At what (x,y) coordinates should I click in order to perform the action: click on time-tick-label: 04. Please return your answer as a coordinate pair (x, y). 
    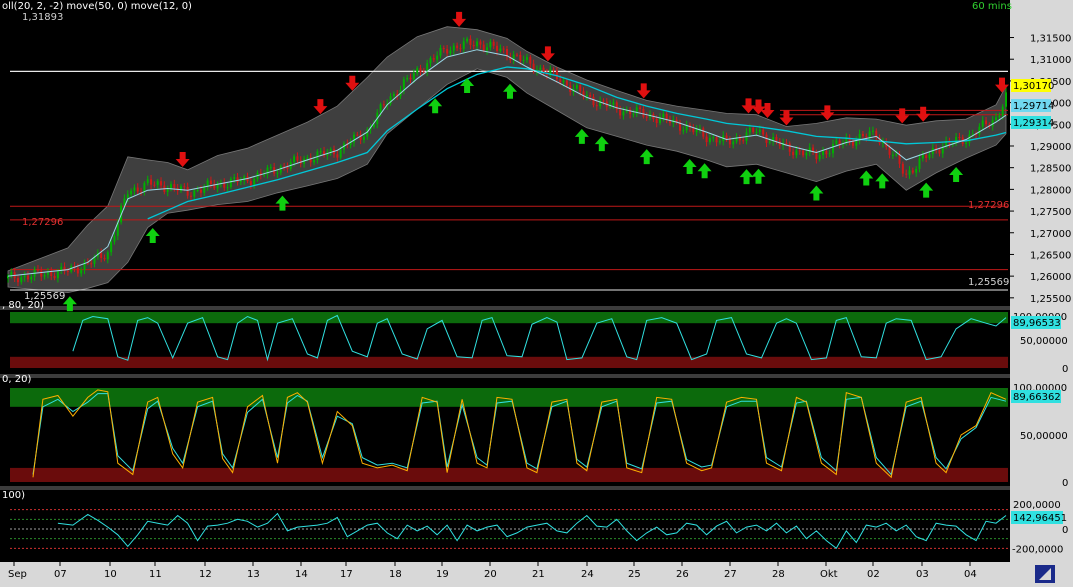
    Looking at the image, I should click on (970, 574).